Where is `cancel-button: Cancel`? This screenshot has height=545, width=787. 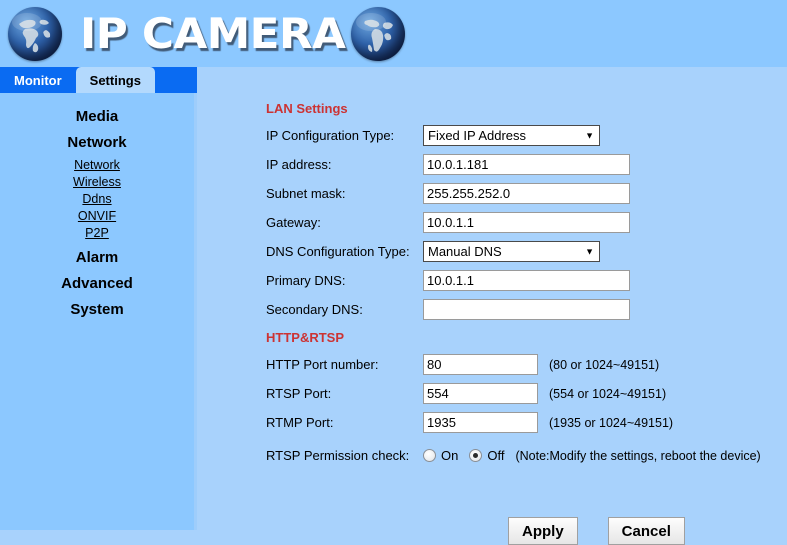
cancel-button: Cancel is located at coordinates (646, 531).